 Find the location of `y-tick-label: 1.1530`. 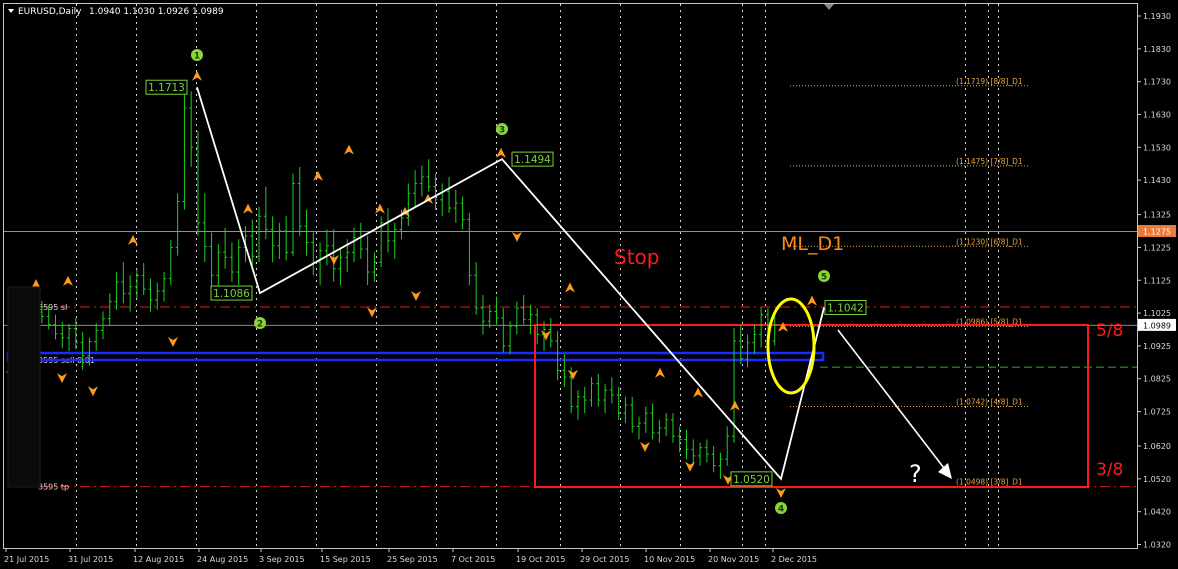

y-tick-label: 1.1530 is located at coordinates (1157, 147).